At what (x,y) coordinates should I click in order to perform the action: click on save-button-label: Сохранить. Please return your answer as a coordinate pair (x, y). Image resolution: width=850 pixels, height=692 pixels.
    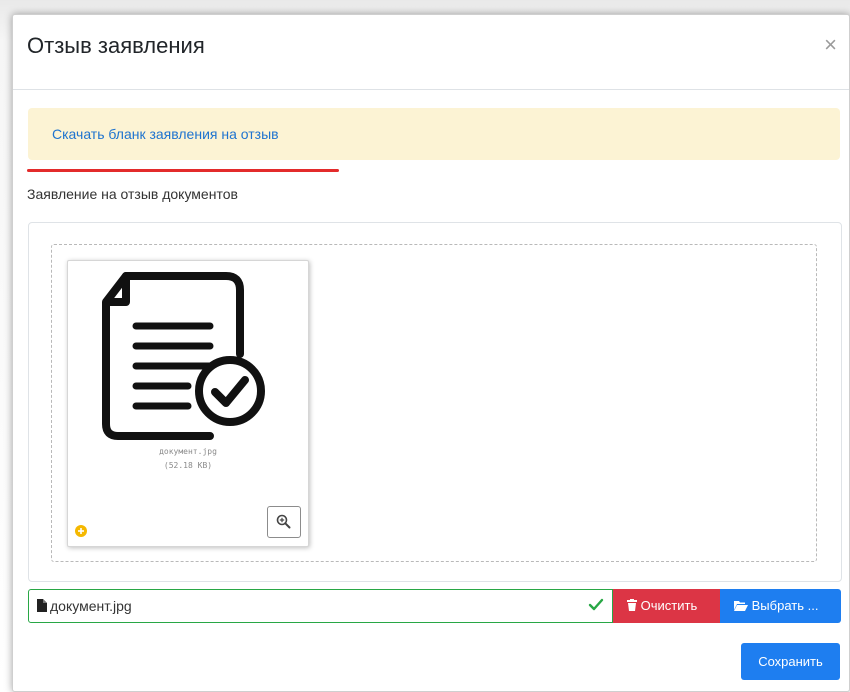
    Looking at the image, I should click on (790, 661).